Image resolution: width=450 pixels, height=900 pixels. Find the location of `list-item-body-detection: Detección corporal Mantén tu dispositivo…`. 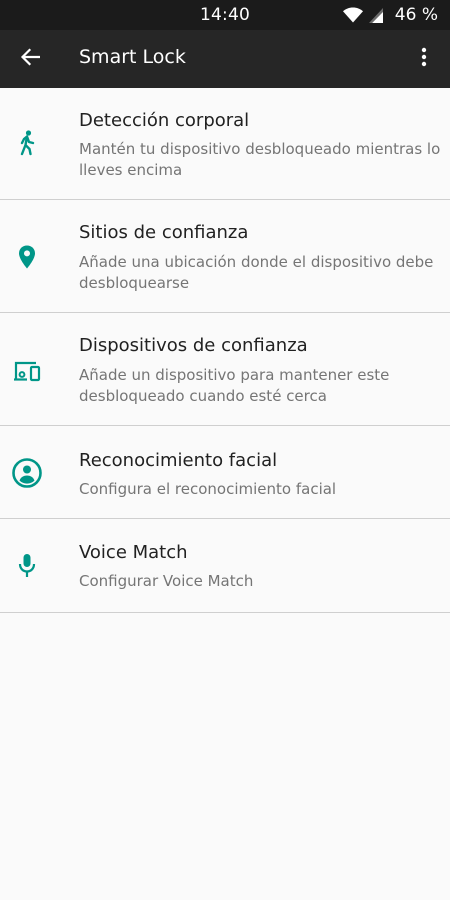

list-item-body-detection: Detección corporal Mantén tu dispositivo… is located at coordinates (225, 144).